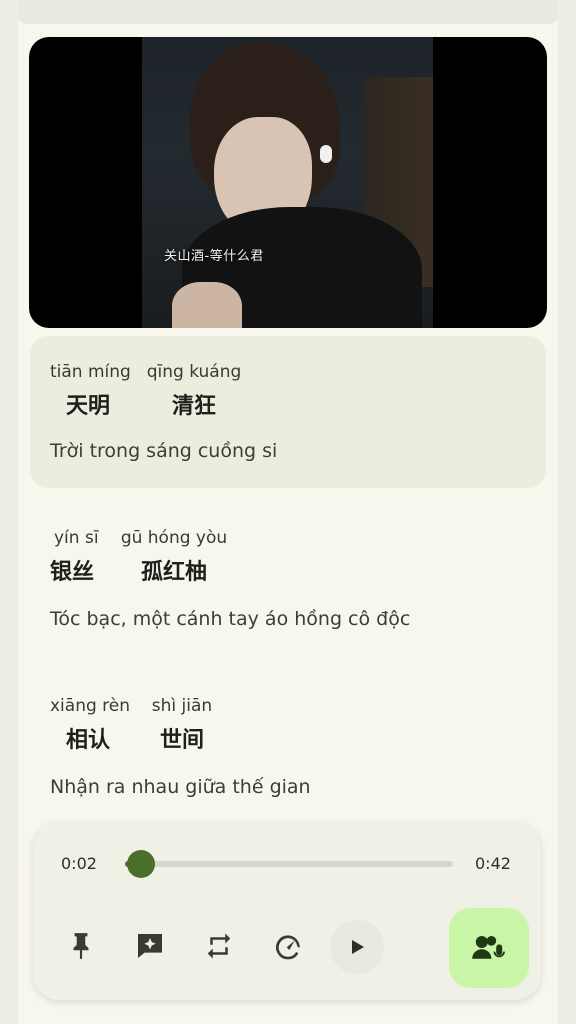  I want to click on play-button, so click(357, 947).